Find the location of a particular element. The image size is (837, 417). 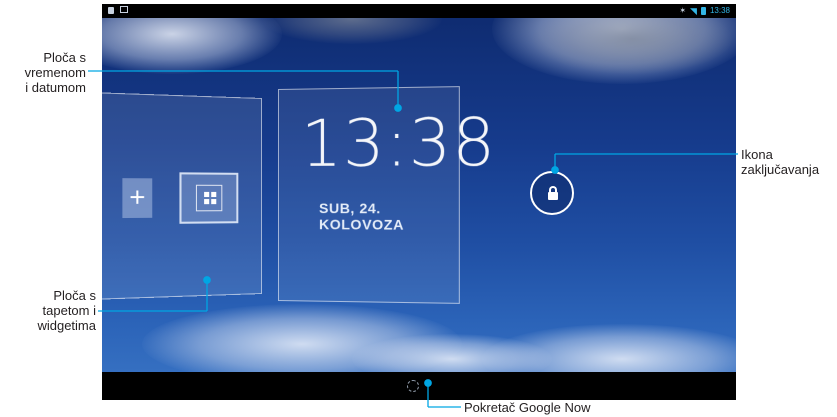

lock-icon is located at coordinates (552, 193).